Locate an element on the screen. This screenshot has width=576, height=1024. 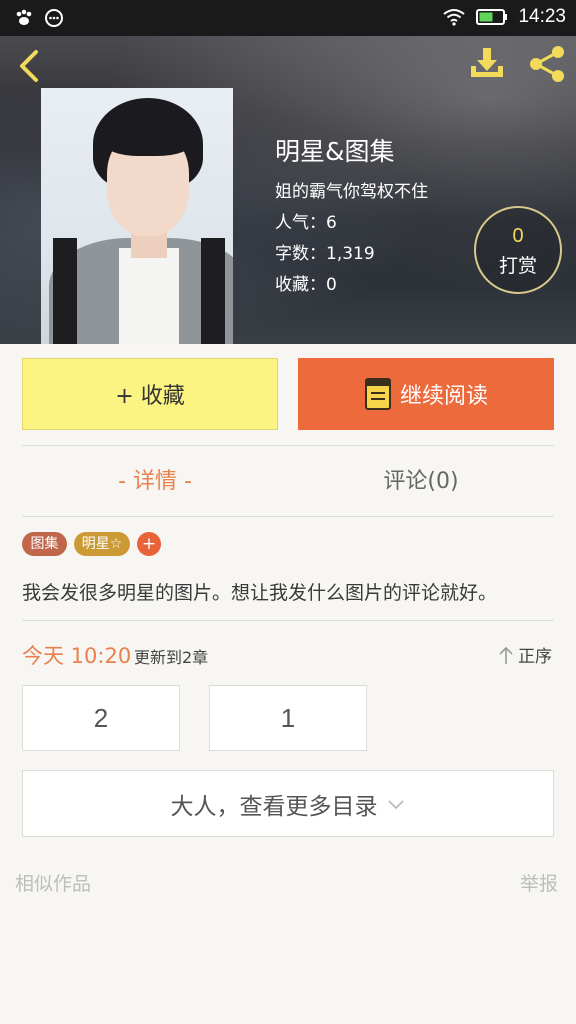
similar-works-heading: 相似作品 is located at coordinates (53, 884).